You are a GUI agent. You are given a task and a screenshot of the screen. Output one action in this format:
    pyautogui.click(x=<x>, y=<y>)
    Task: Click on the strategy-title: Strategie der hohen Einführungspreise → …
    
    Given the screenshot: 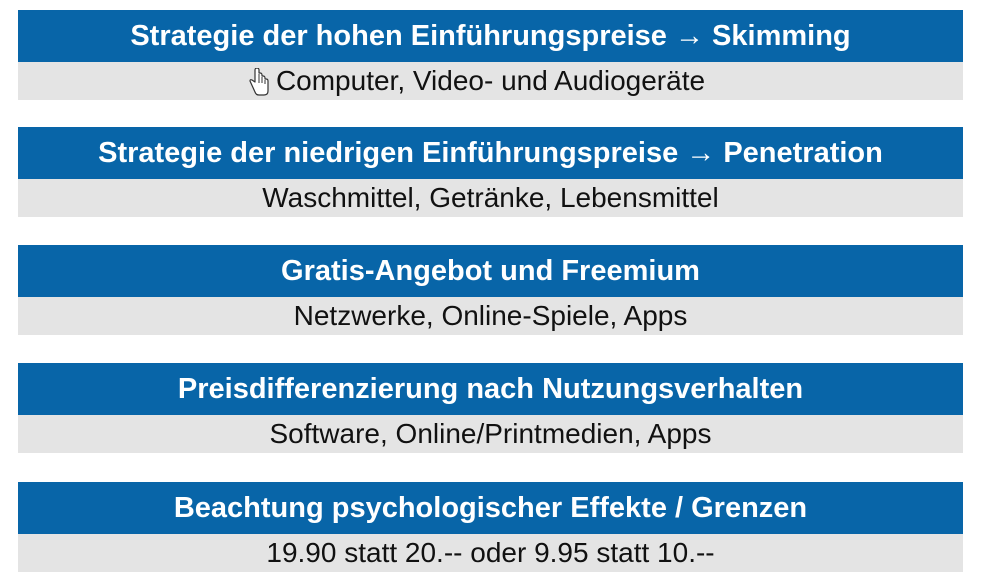 What is the action you would take?
    pyautogui.click(x=490, y=36)
    